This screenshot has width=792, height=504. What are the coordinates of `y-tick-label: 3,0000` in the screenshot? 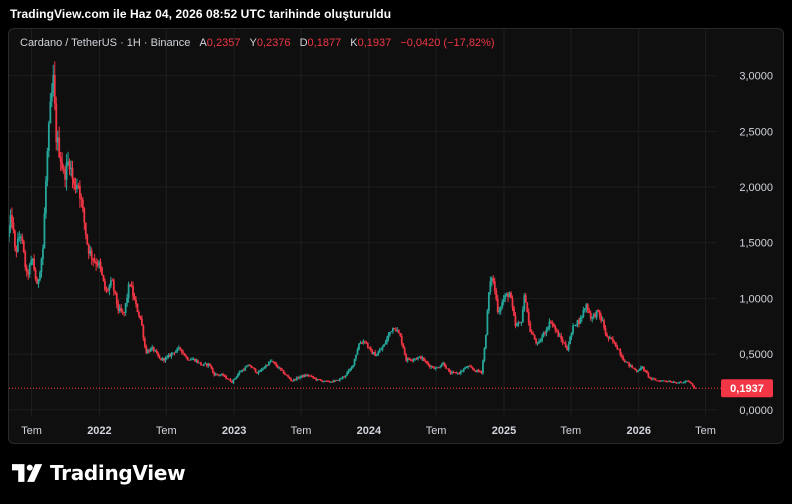 It's located at (756, 77).